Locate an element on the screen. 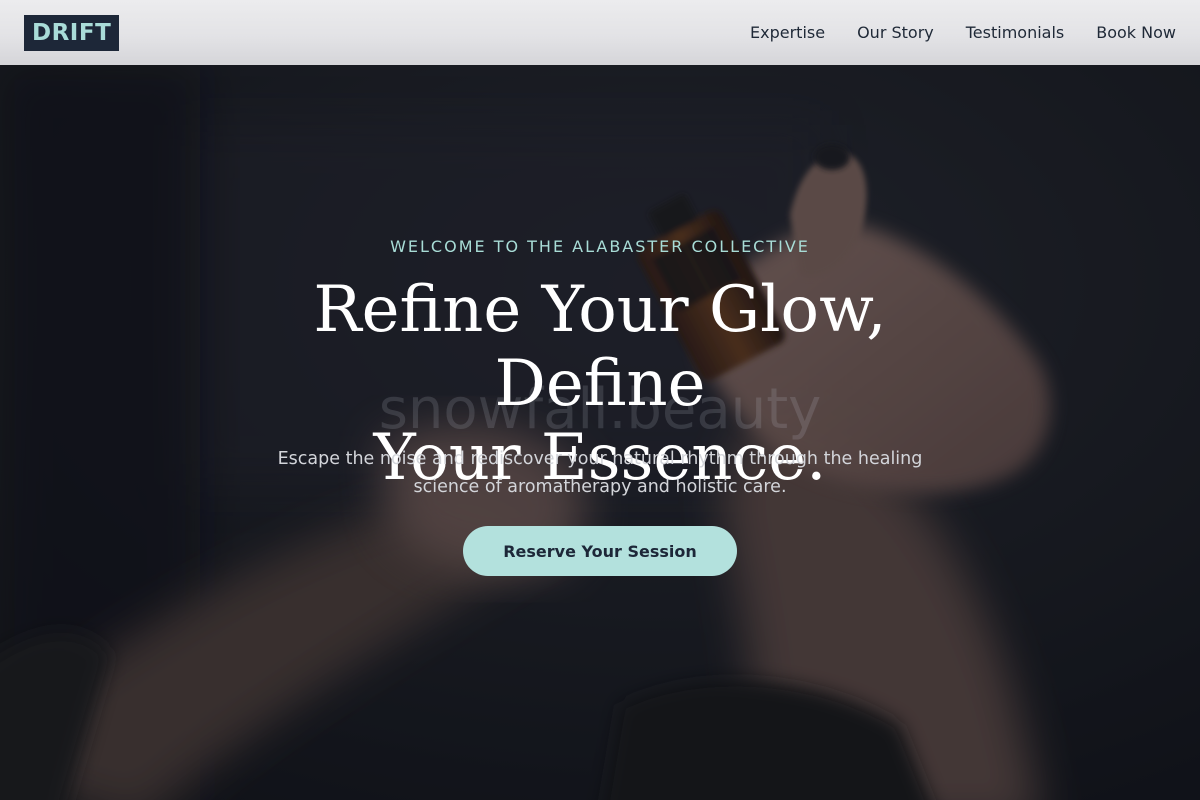 The height and width of the screenshot is (800, 1200). reserve-session-button: Reserve Your Session is located at coordinates (600, 551).